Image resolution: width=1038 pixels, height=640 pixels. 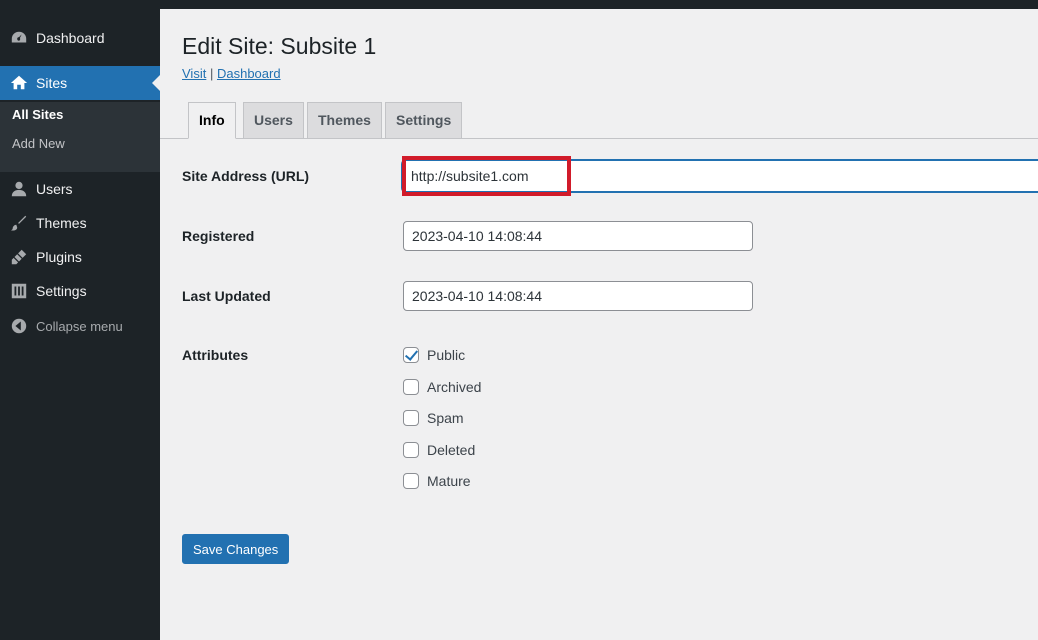 What do you see at coordinates (212, 120) in the screenshot?
I see `tab-info: Info` at bounding box center [212, 120].